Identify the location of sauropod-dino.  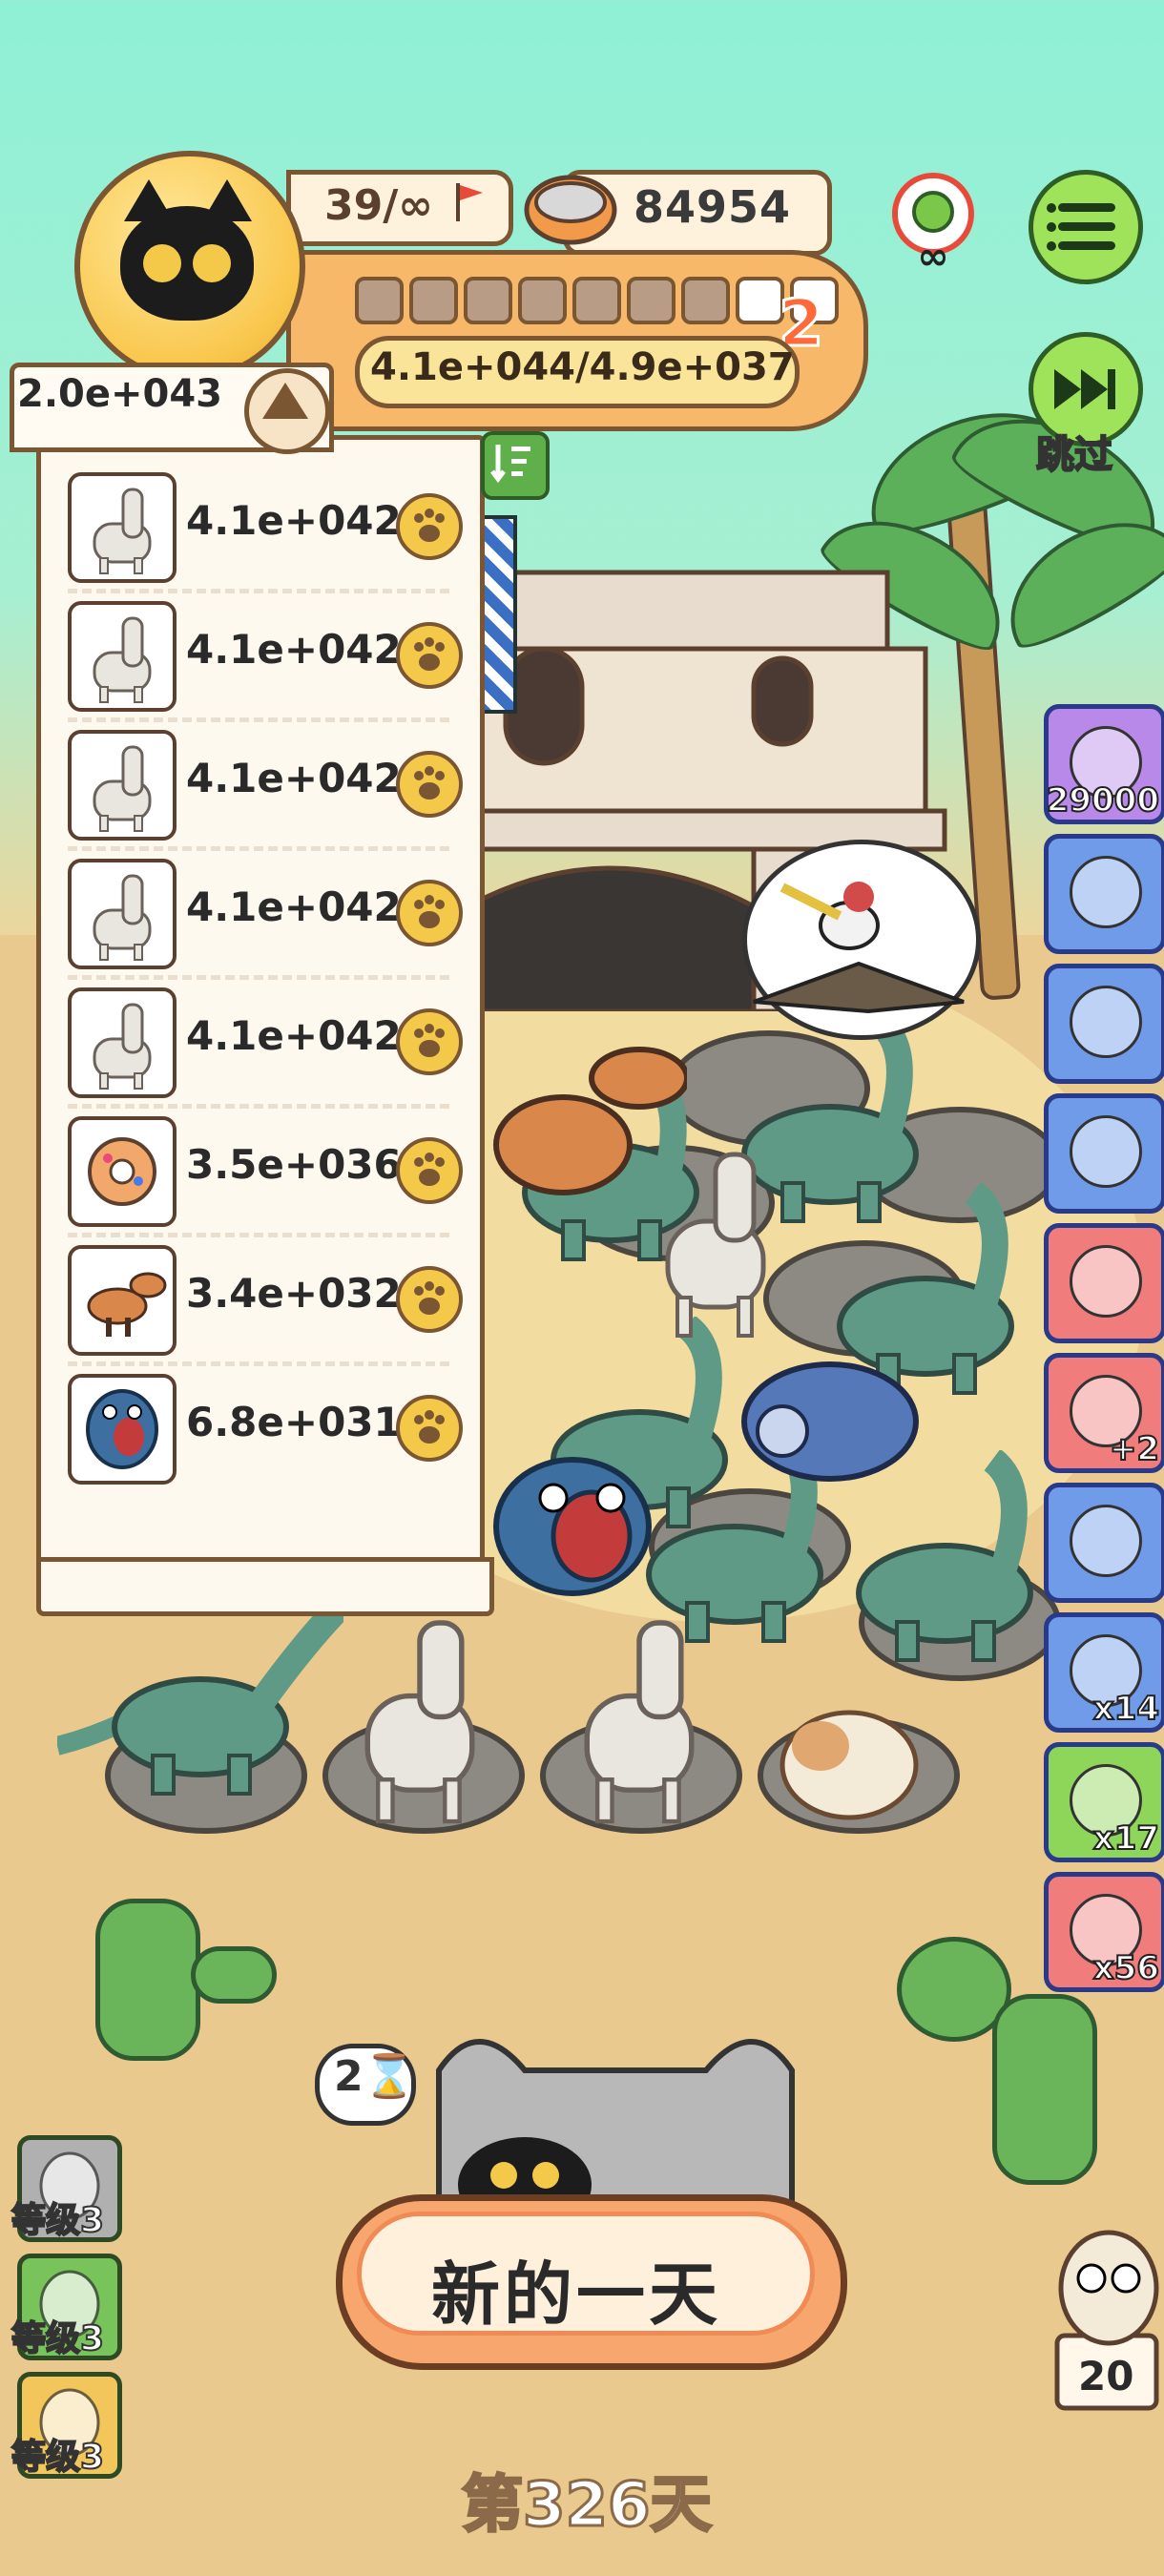
(200, 1694).